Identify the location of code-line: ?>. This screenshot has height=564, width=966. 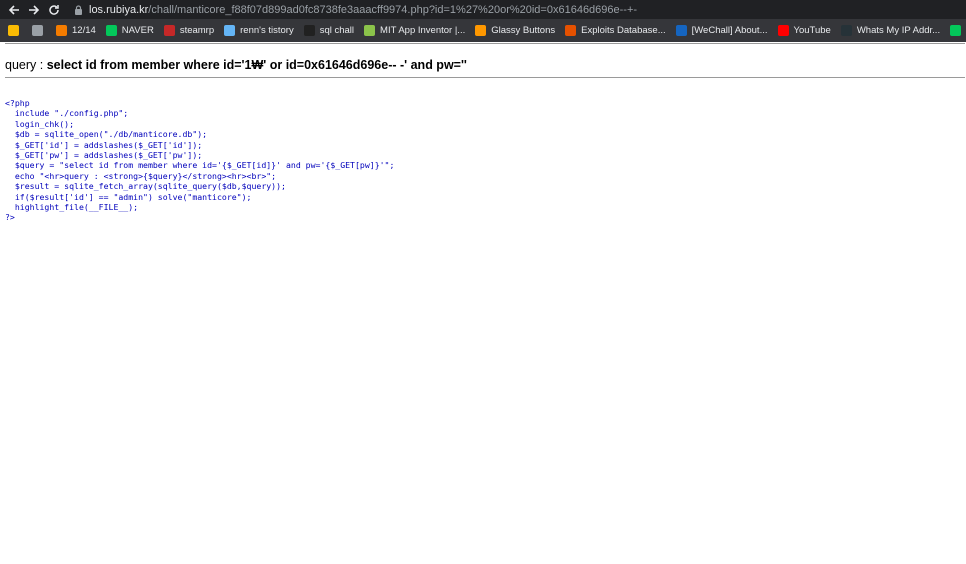
(10, 217).